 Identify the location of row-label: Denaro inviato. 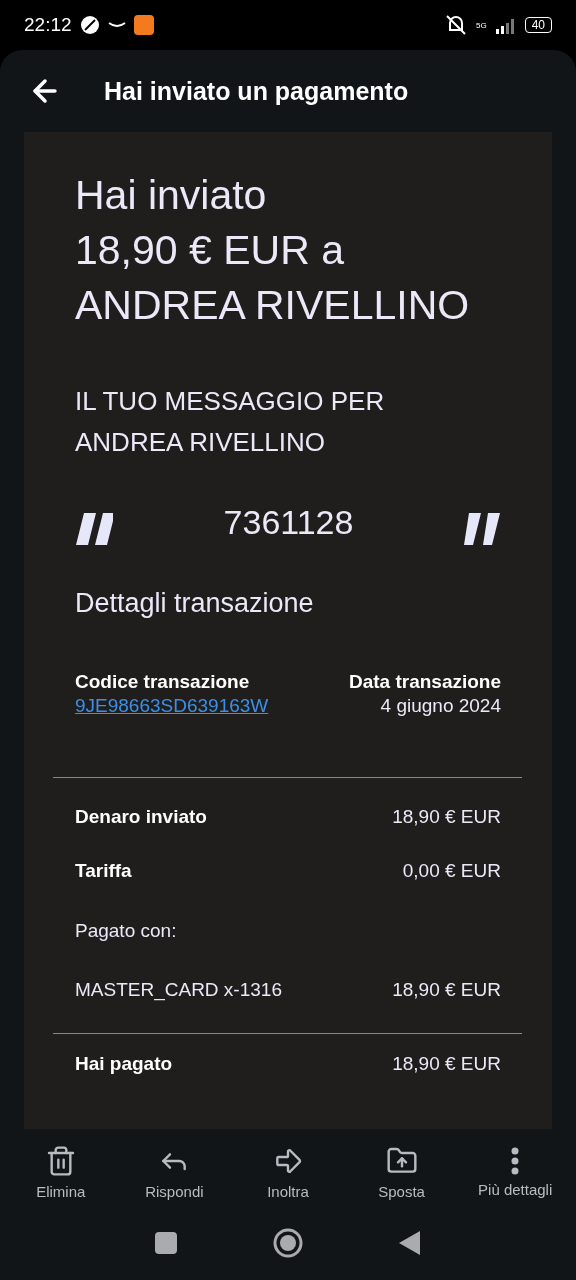
(141, 817).